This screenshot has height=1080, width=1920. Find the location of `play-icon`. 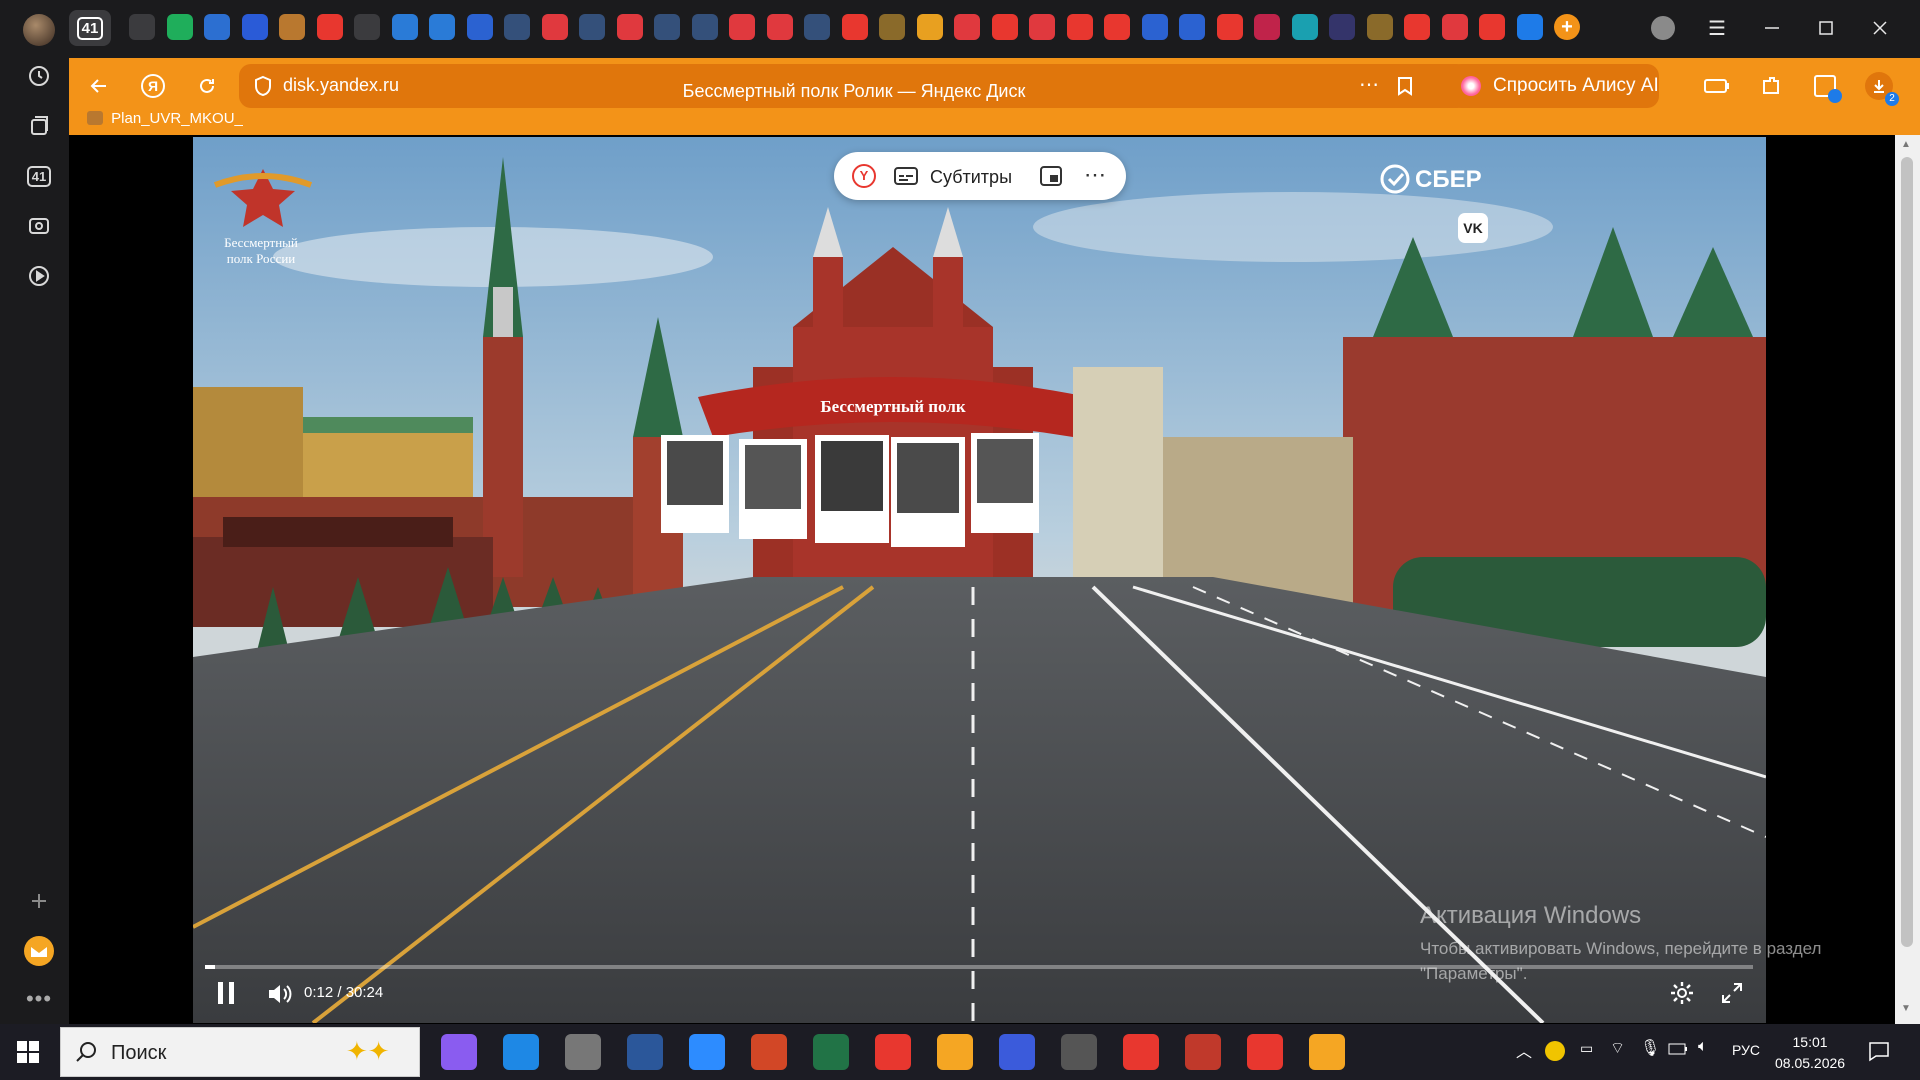

play-icon is located at coordinates (329, 27).